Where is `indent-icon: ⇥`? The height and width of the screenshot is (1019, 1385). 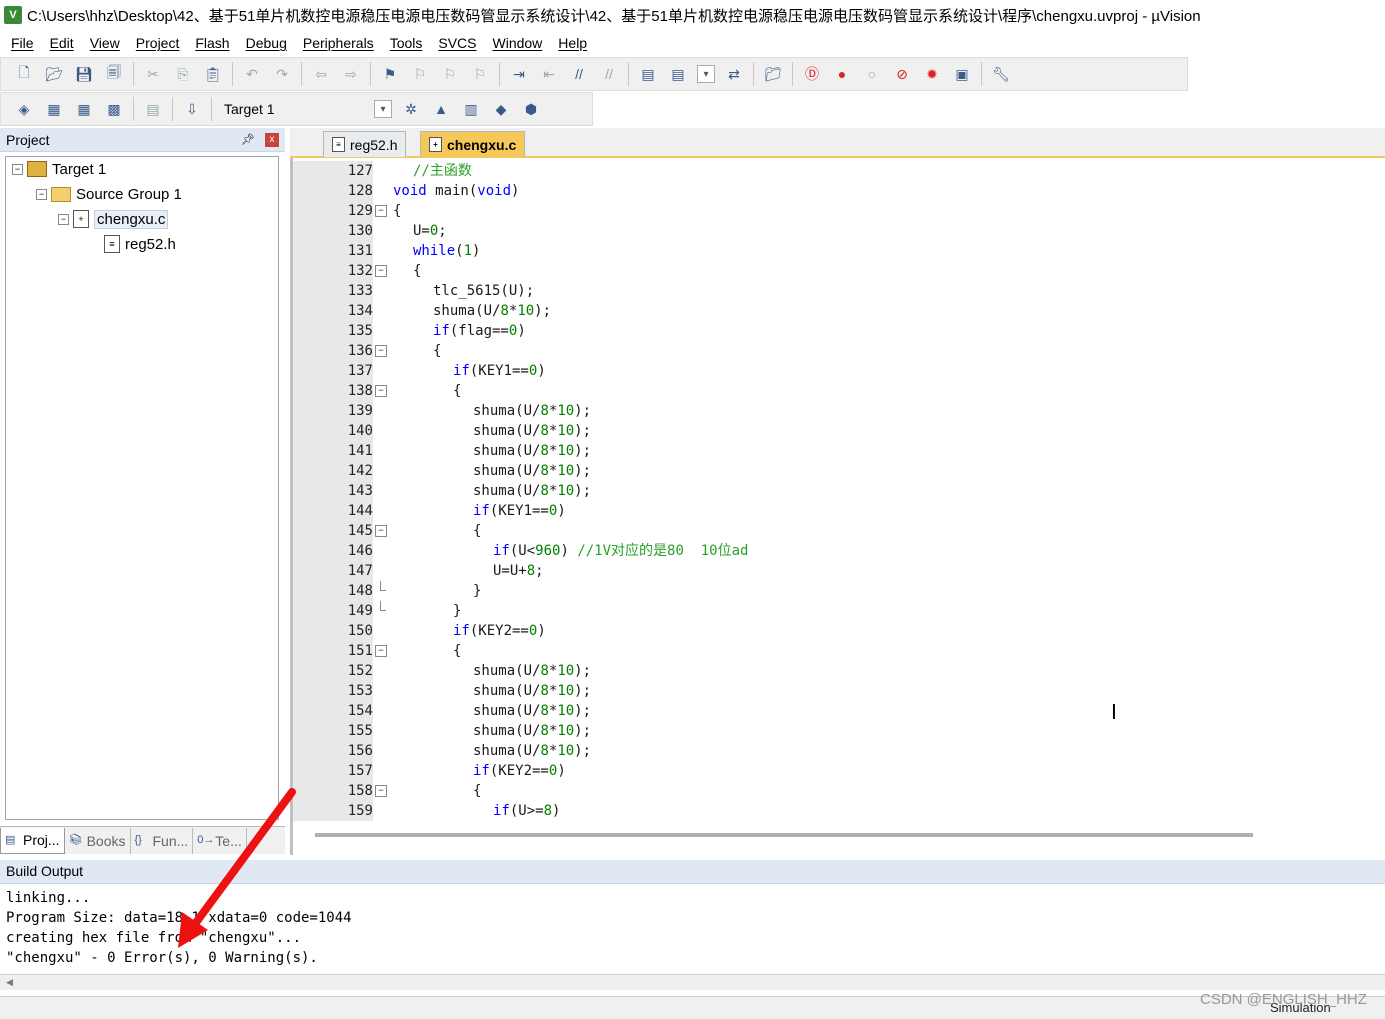
indent-icon: ⇥ is located at coordinates (519, 74).